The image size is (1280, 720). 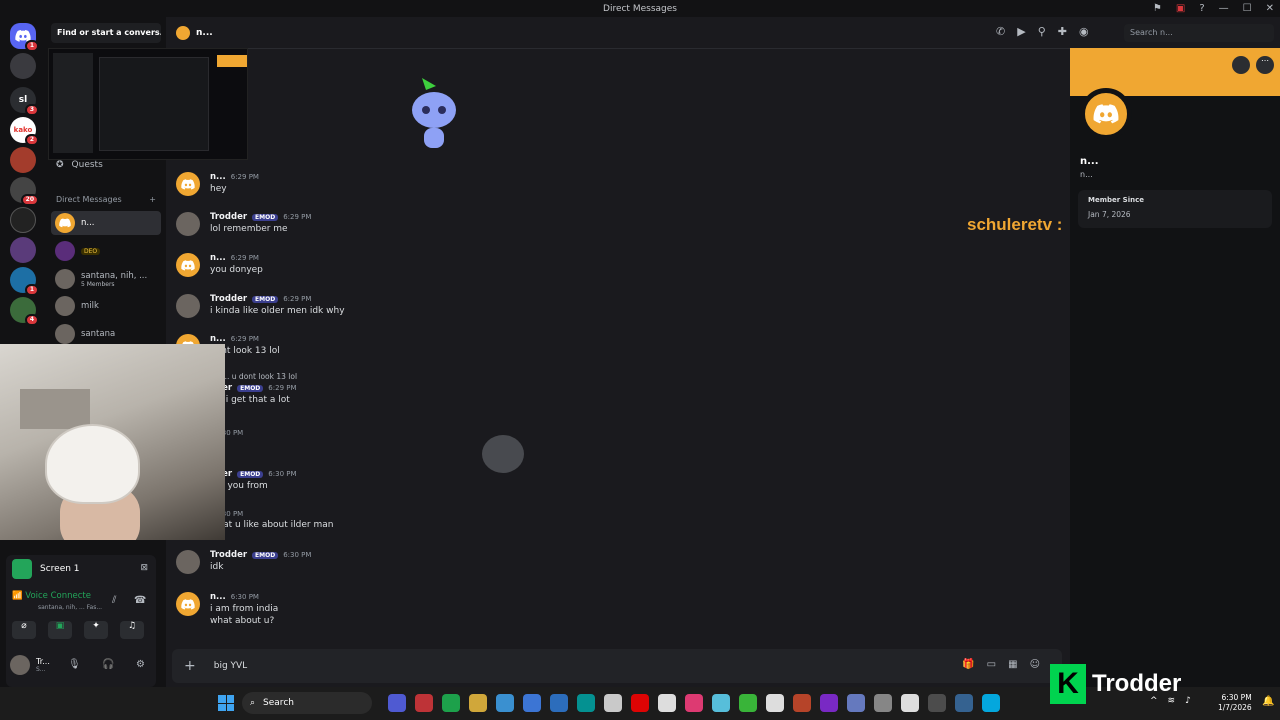 What do you see at coordinates (426, 609) in the screenshot?
I see `message: n... 6:30 PM i am from india what about u?` at bounding box center [426, 609].